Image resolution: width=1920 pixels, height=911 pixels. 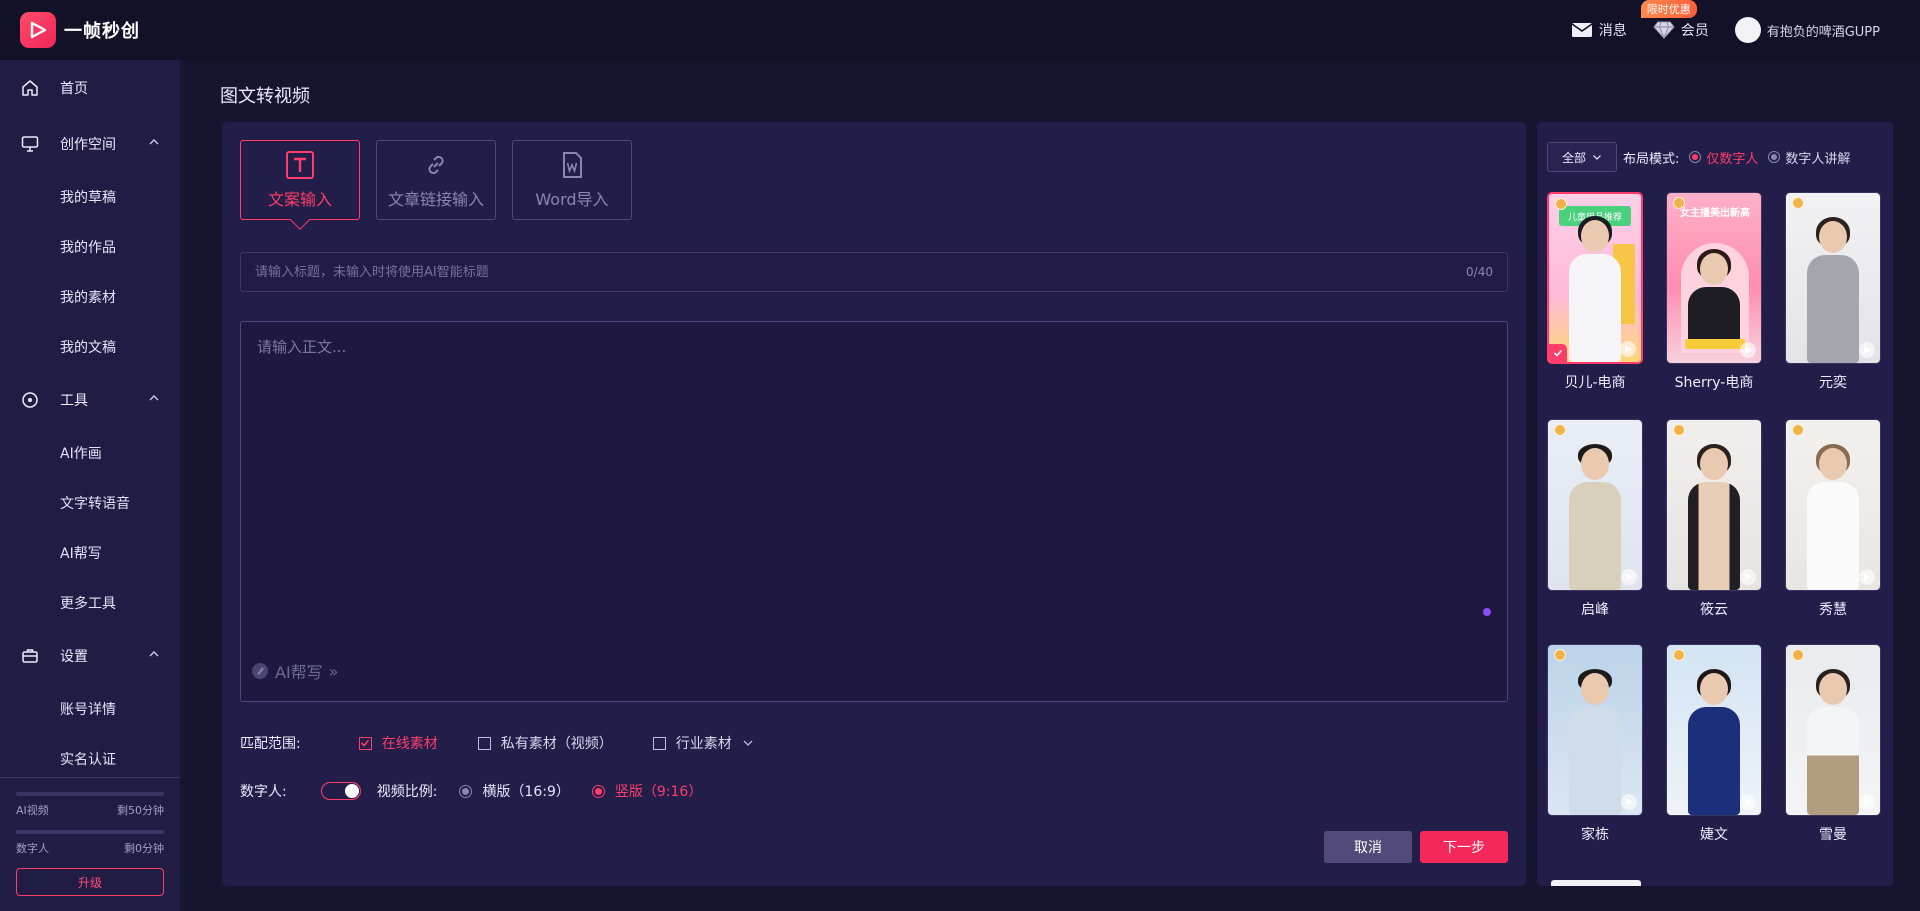 I want to click on sidebar-item-more-tools: 更多工具, so click(x=90, y=603).